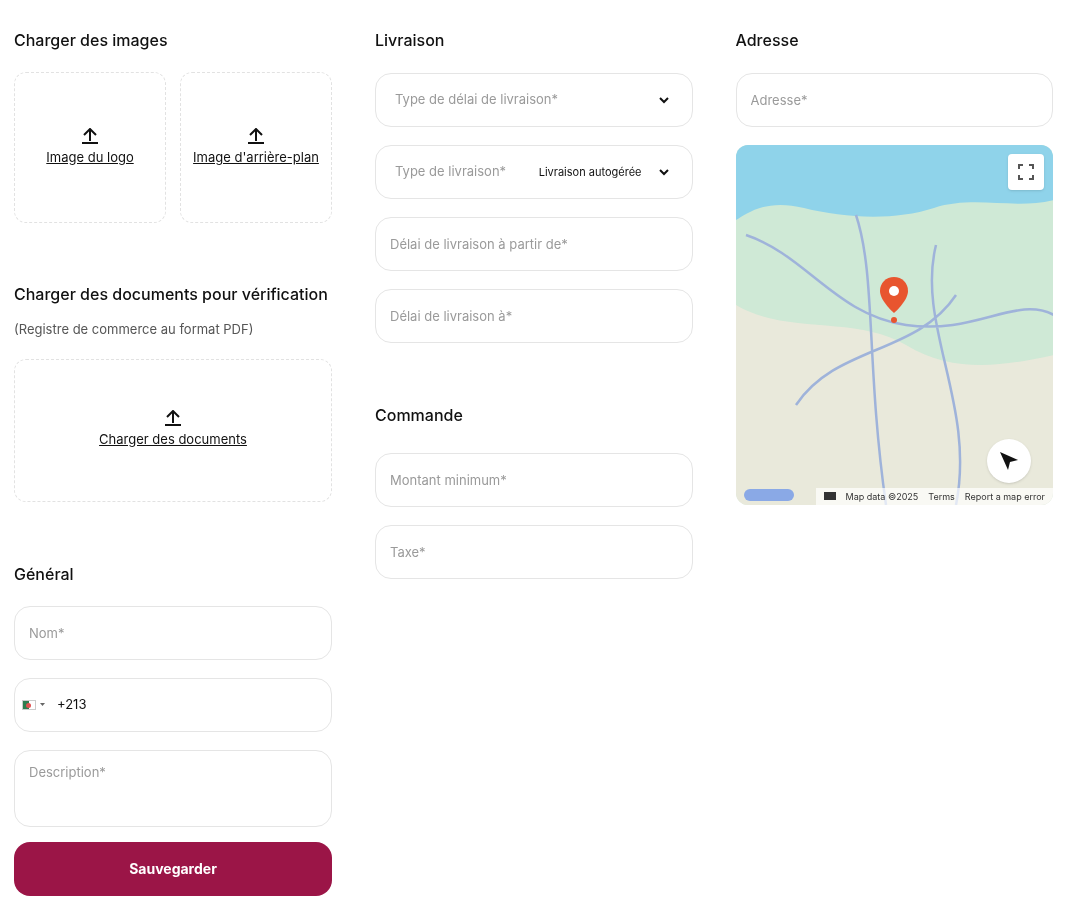 This screenshot has width=1067, height=911. Describe the element at coordinates (42, 704) in the screenshot. I see `caret-icon` at that location.